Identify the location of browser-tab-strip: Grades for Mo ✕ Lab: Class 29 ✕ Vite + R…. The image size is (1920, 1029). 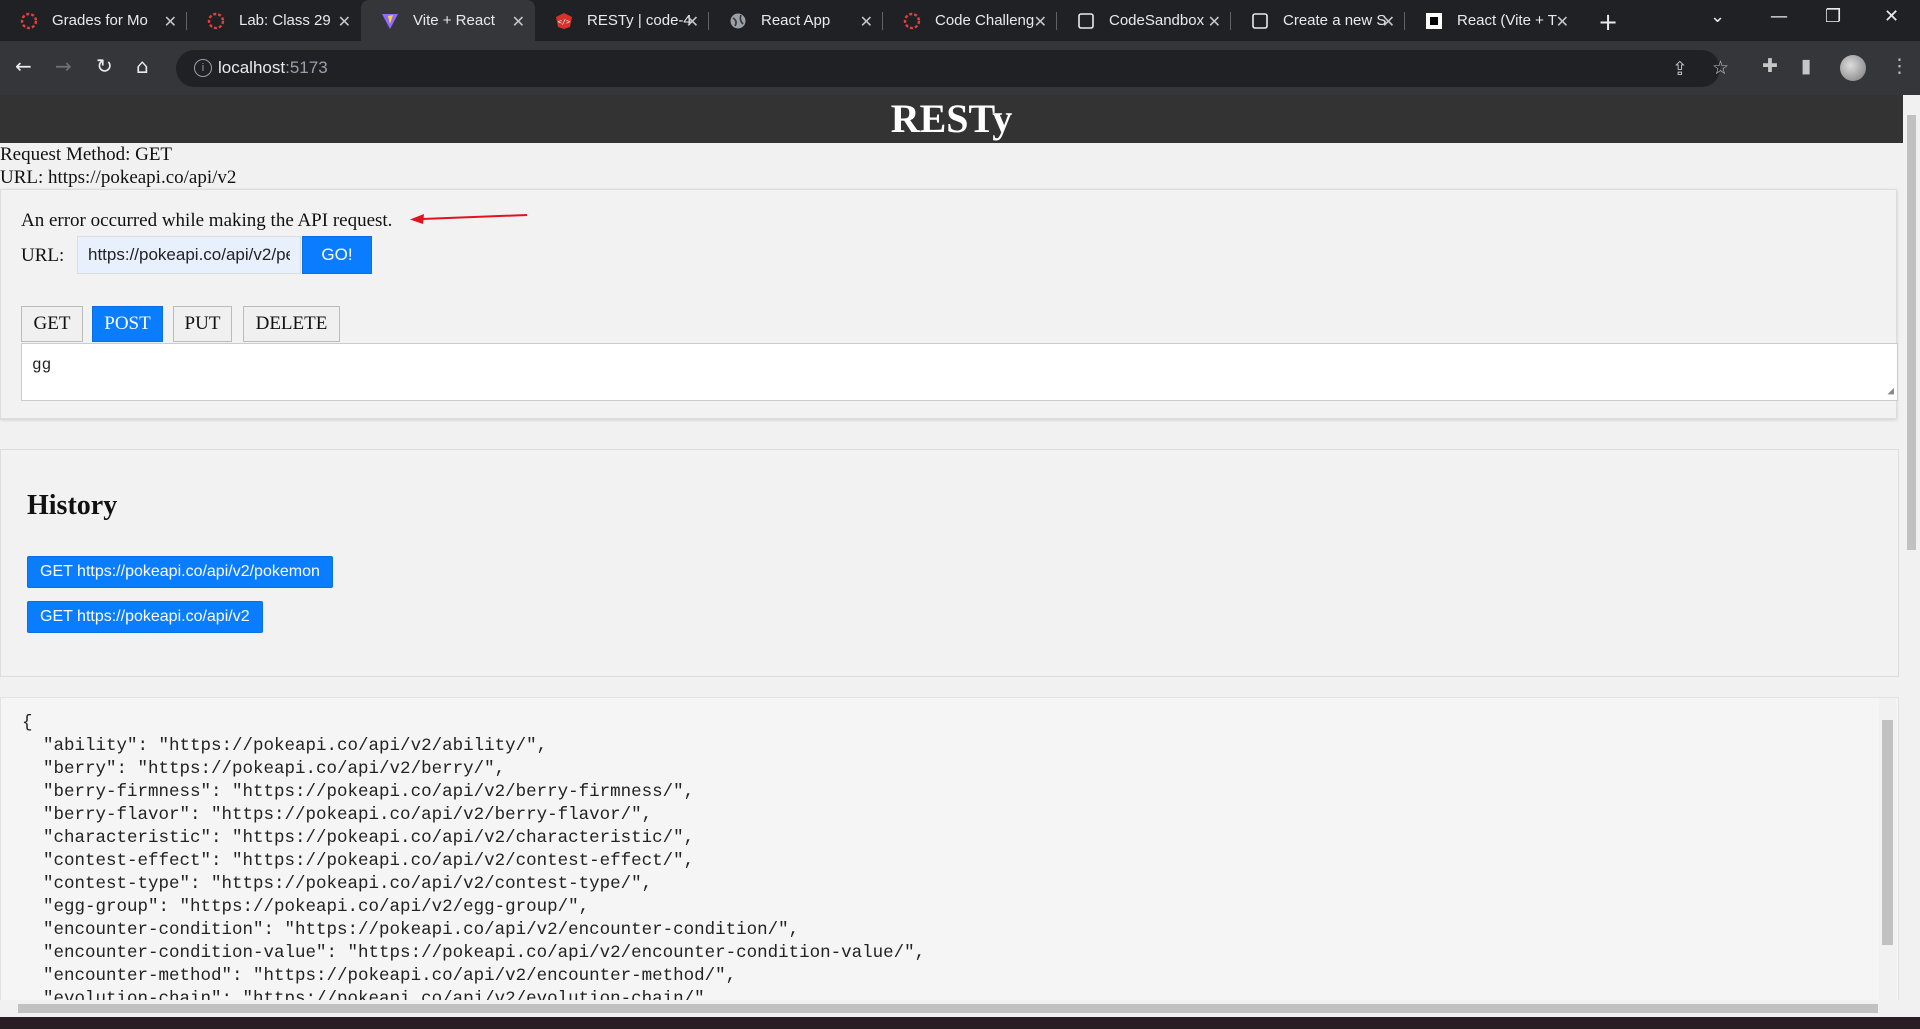
(960, 20).